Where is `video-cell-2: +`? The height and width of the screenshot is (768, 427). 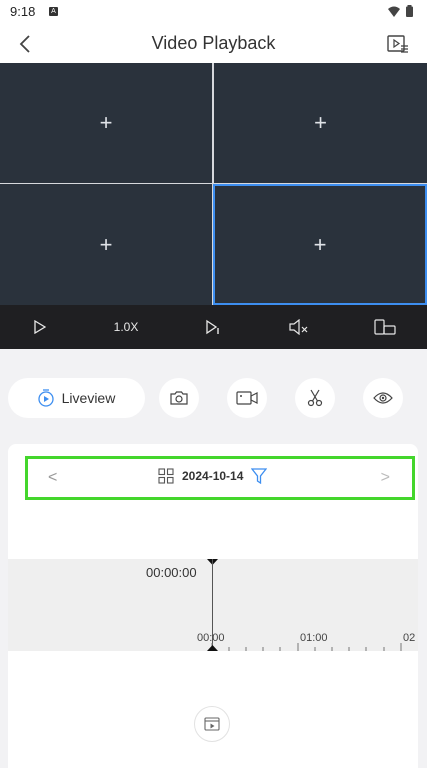
video-cell-2: + is located at coordinates (320, 123).